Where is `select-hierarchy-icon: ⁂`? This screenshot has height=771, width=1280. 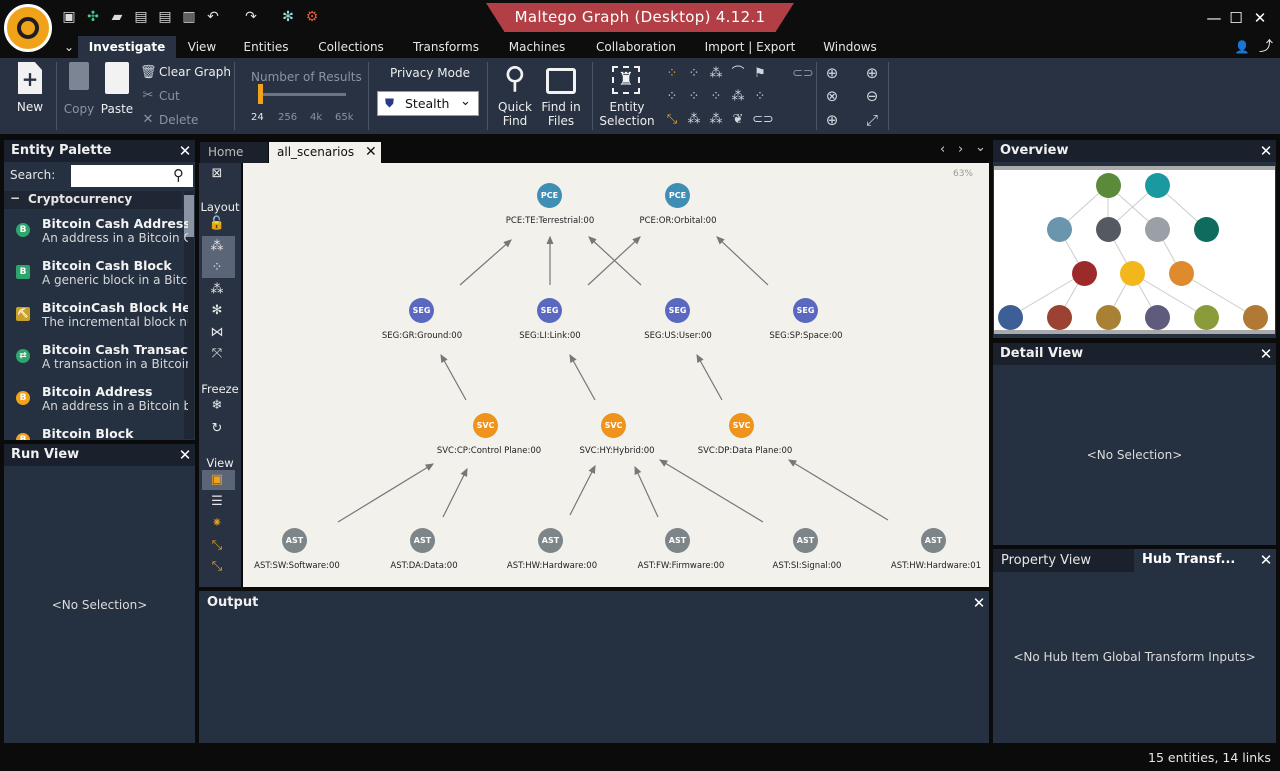 select-hierarchy-icon: ⁂ is located at coordinates (716, 120).